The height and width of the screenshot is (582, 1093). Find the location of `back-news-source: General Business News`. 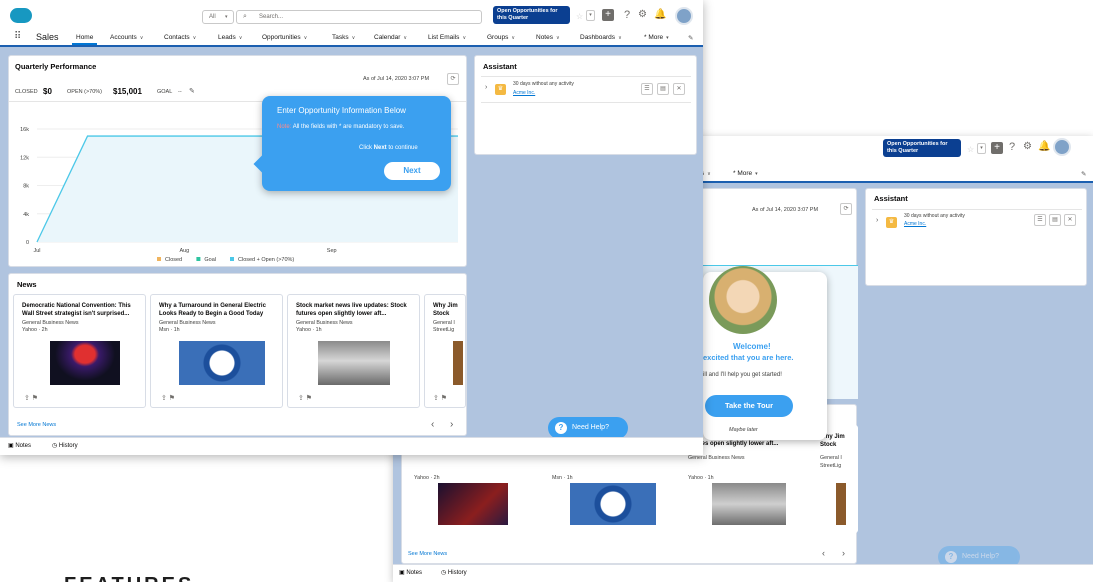

back-news-source: General Business News is located at coordinates (716, 458).